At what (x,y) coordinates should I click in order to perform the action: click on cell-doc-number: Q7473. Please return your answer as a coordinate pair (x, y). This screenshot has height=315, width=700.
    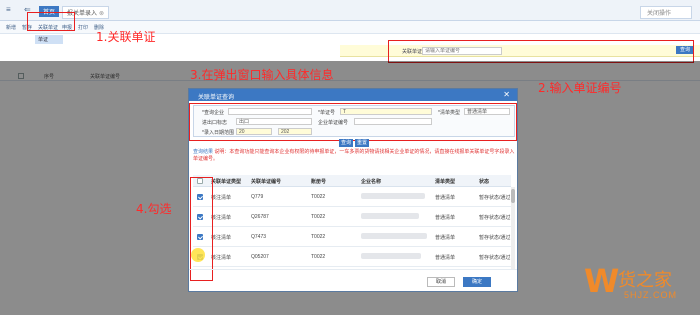
    Looking at the image, I should click on (259, 237).